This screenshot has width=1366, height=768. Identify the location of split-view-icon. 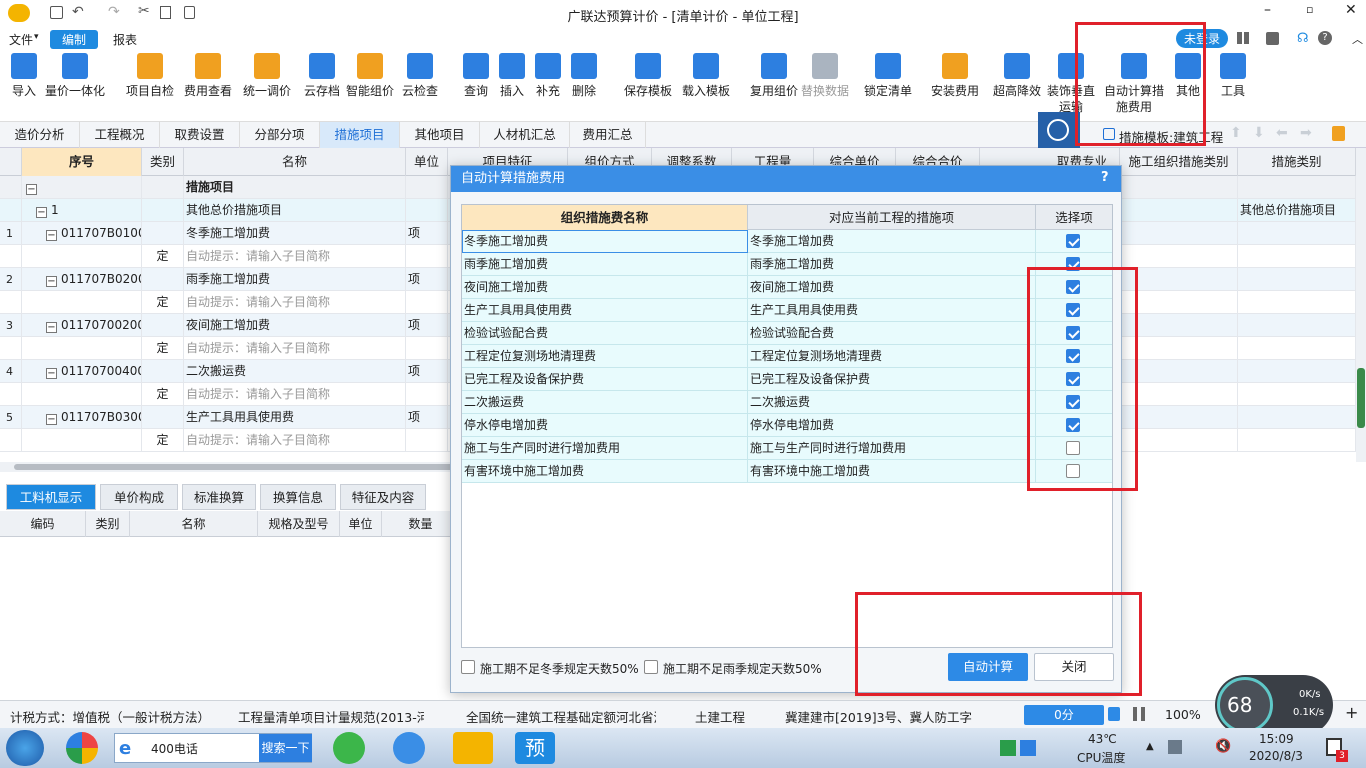
(1139, 714).